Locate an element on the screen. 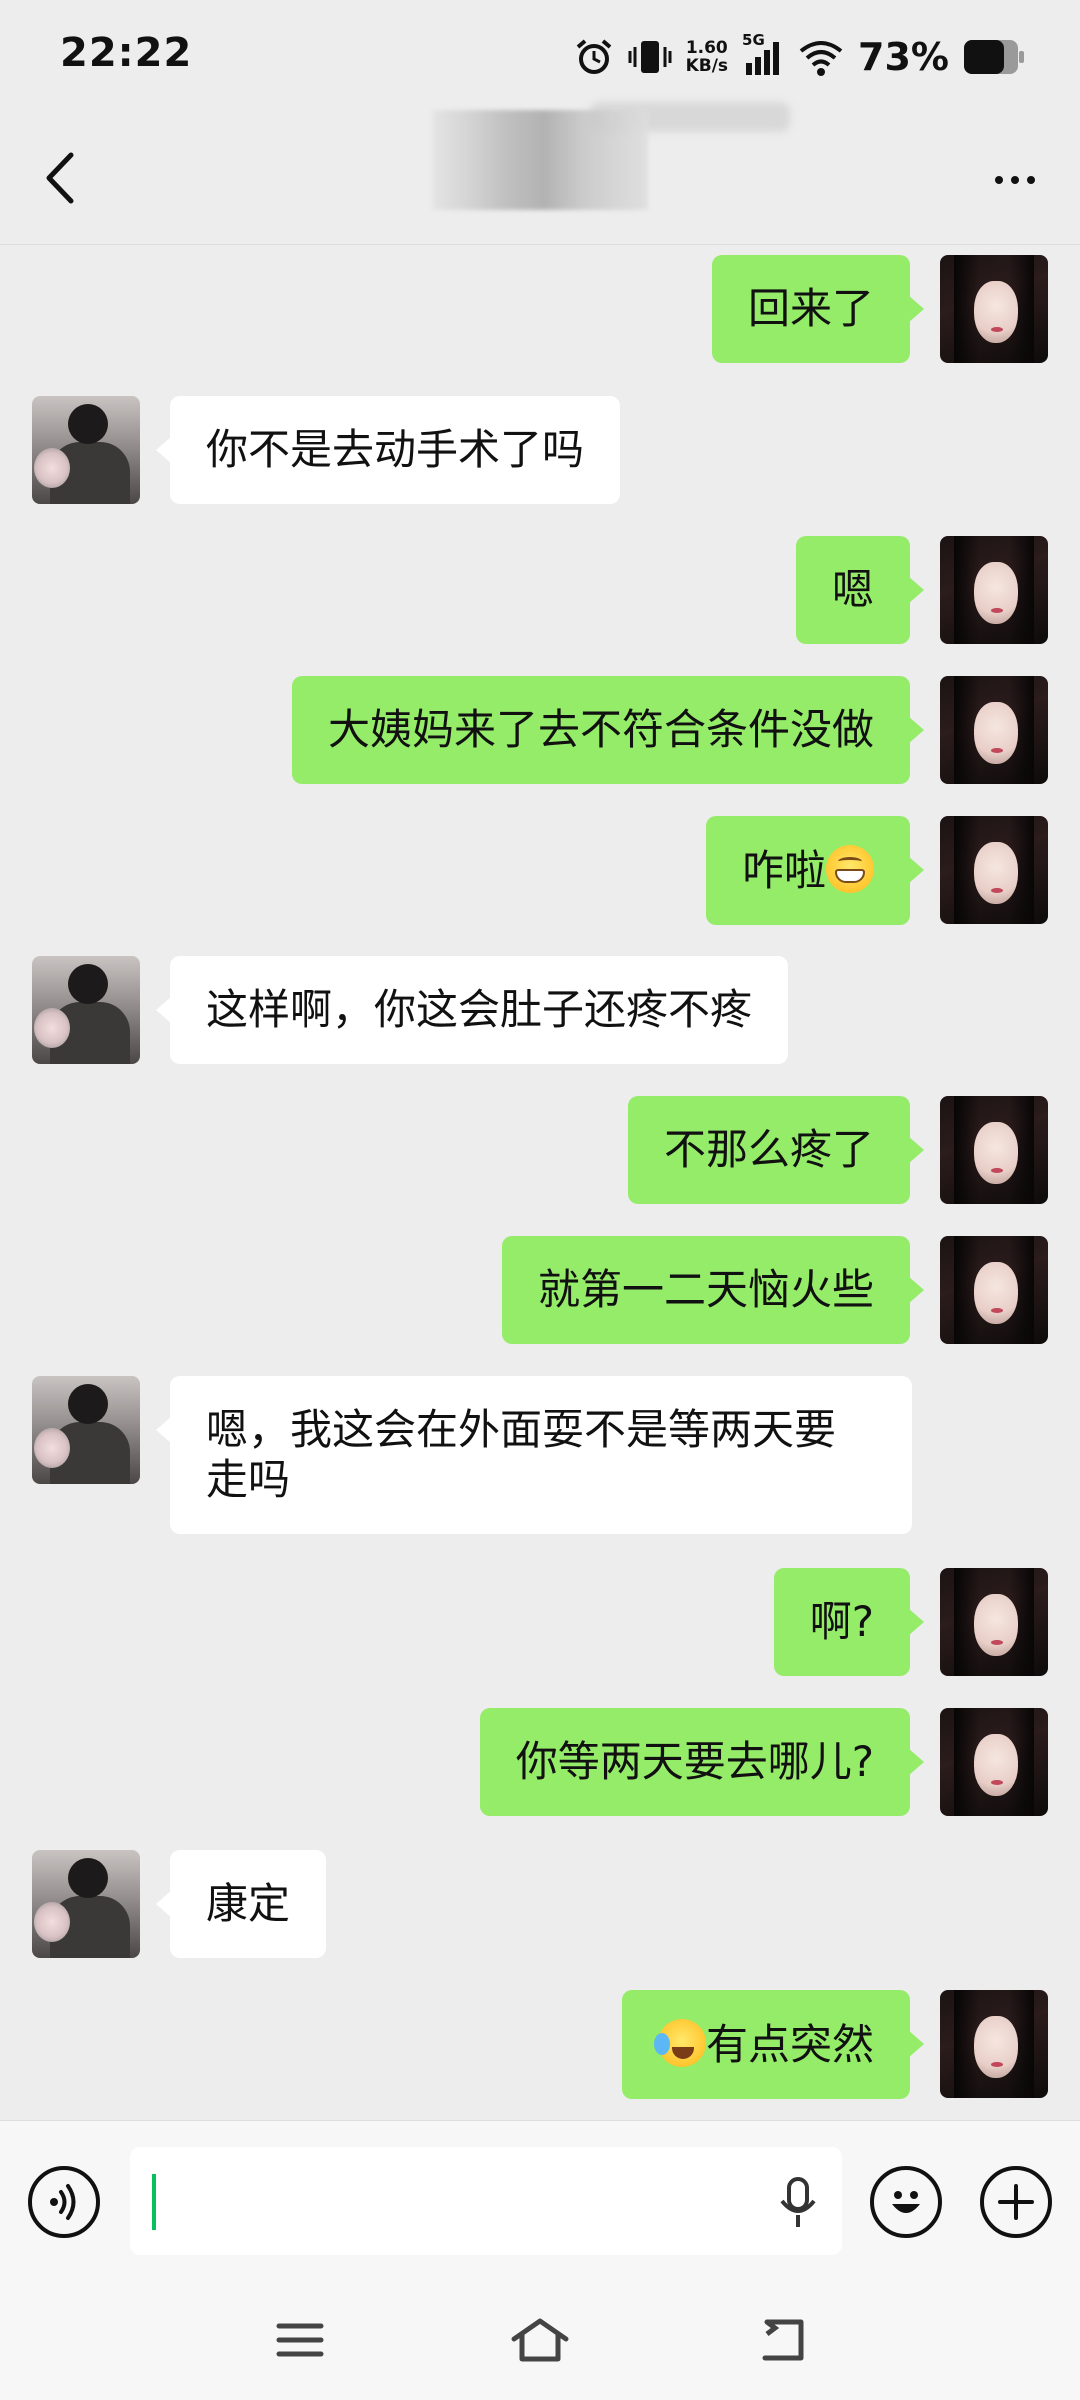  laughing-crying-emoji-icon is located at coordinates (679, 2043).